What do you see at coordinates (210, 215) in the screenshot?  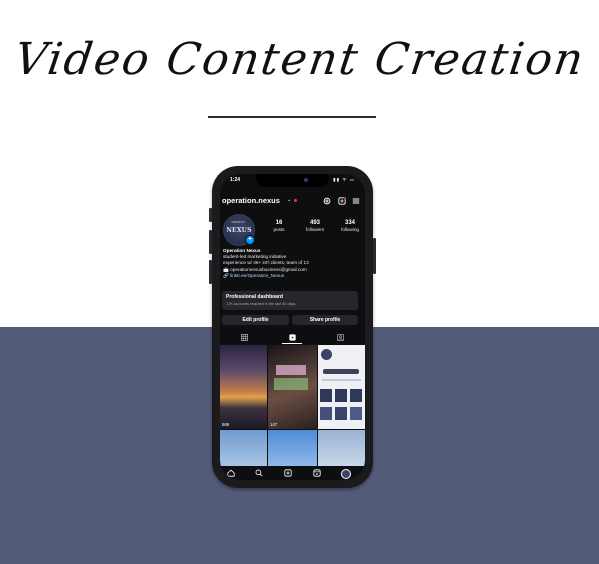 I see `phone-side-button` at bounding box center [210, 215].